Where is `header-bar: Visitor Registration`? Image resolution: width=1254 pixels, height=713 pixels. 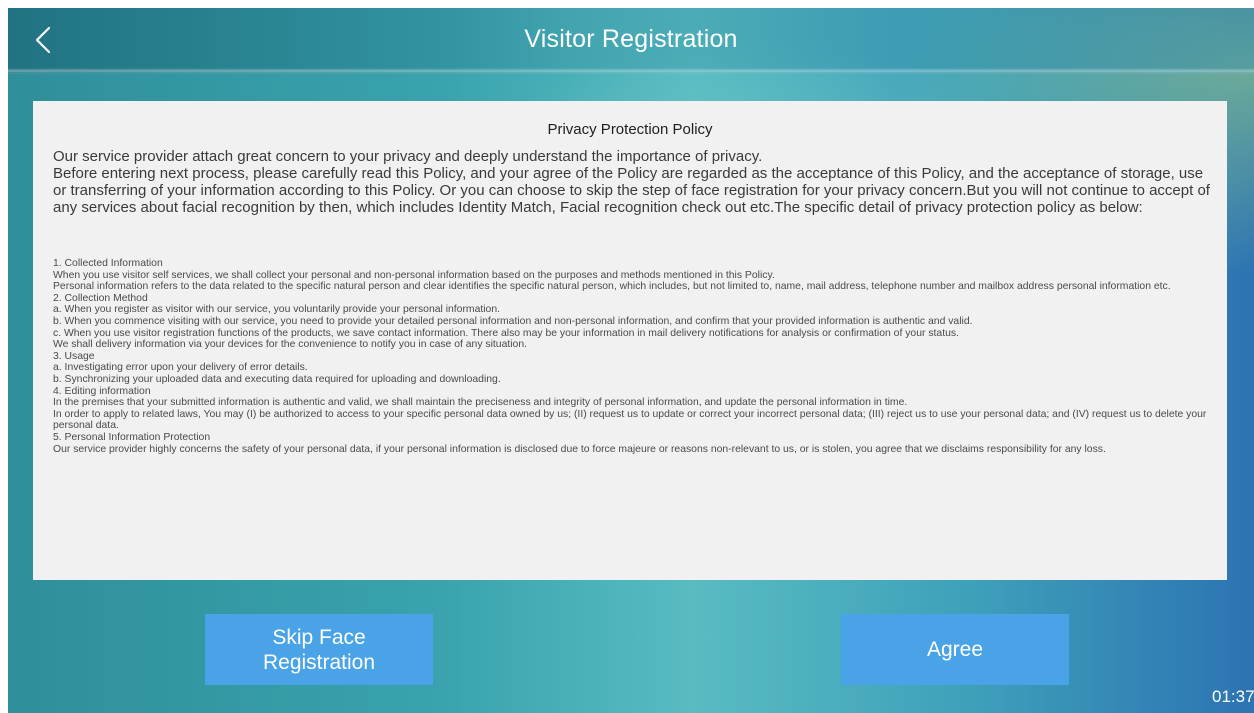 header-bar: Visitor Registration is located at coordinates (631, 40).